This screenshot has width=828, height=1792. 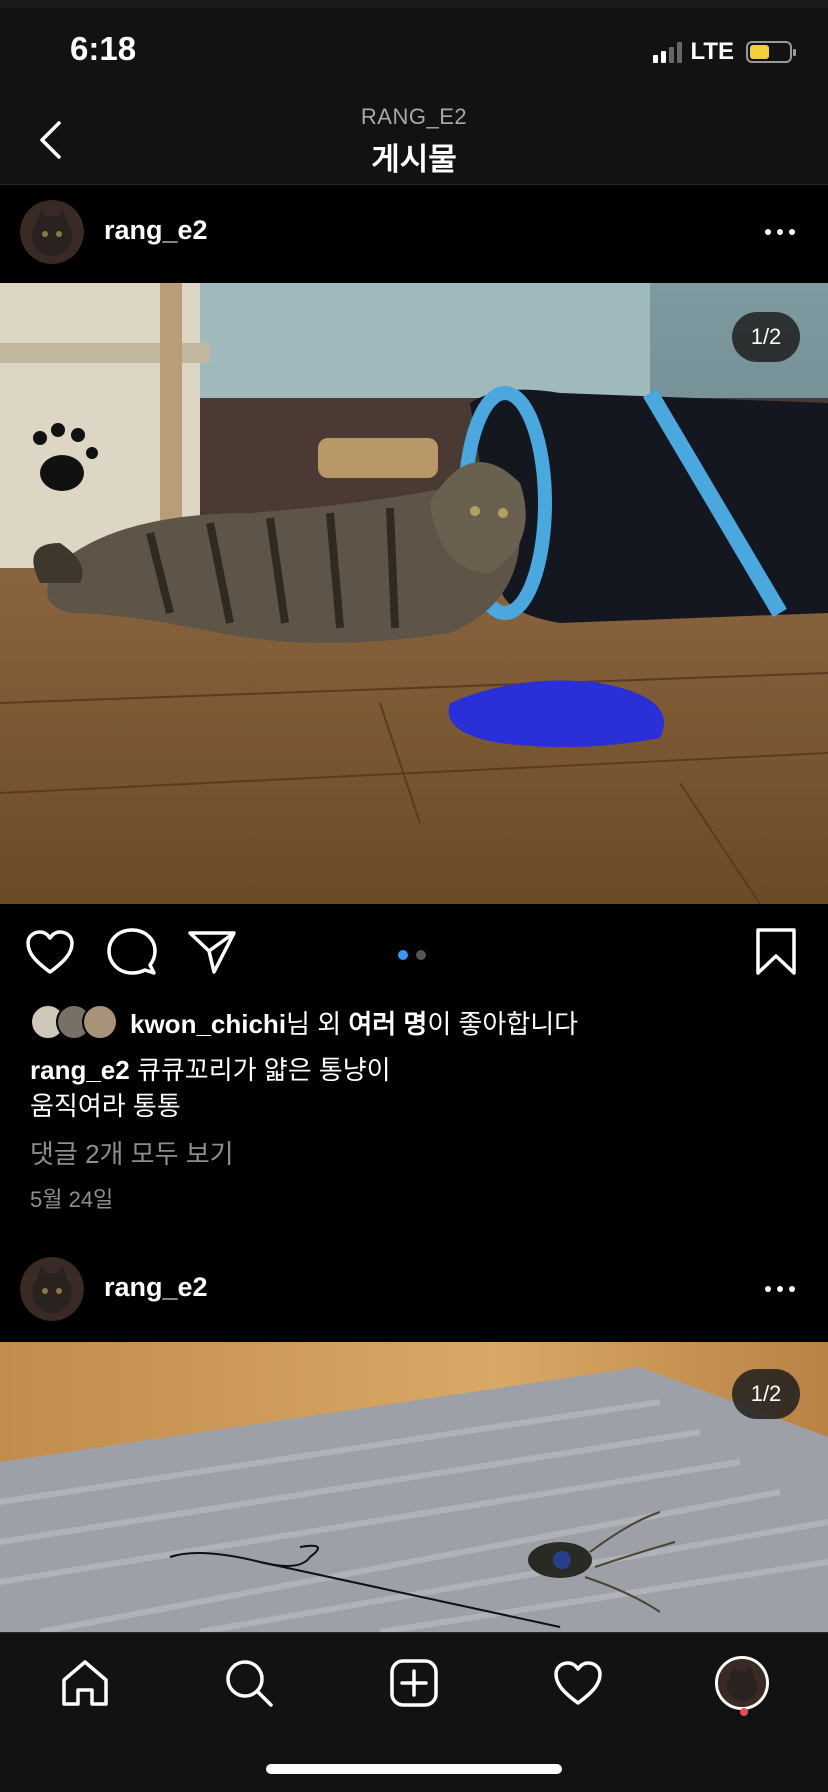 What do you see at coordinates (80, 1070) in the screenshot?
I see `caption-username: rang_e2` at bounding box center [80, 1070].